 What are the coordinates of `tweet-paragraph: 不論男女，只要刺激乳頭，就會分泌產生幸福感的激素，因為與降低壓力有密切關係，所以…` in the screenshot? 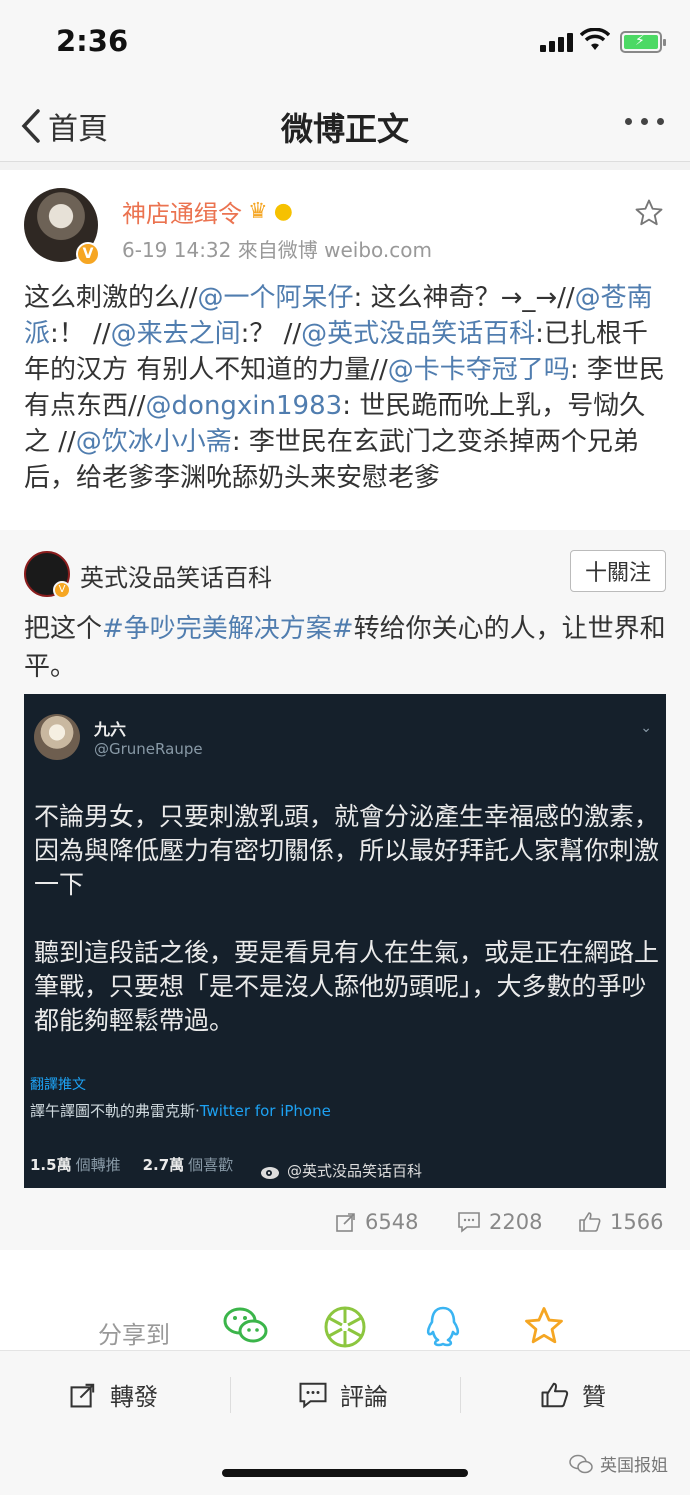 It's located at (347, 850).